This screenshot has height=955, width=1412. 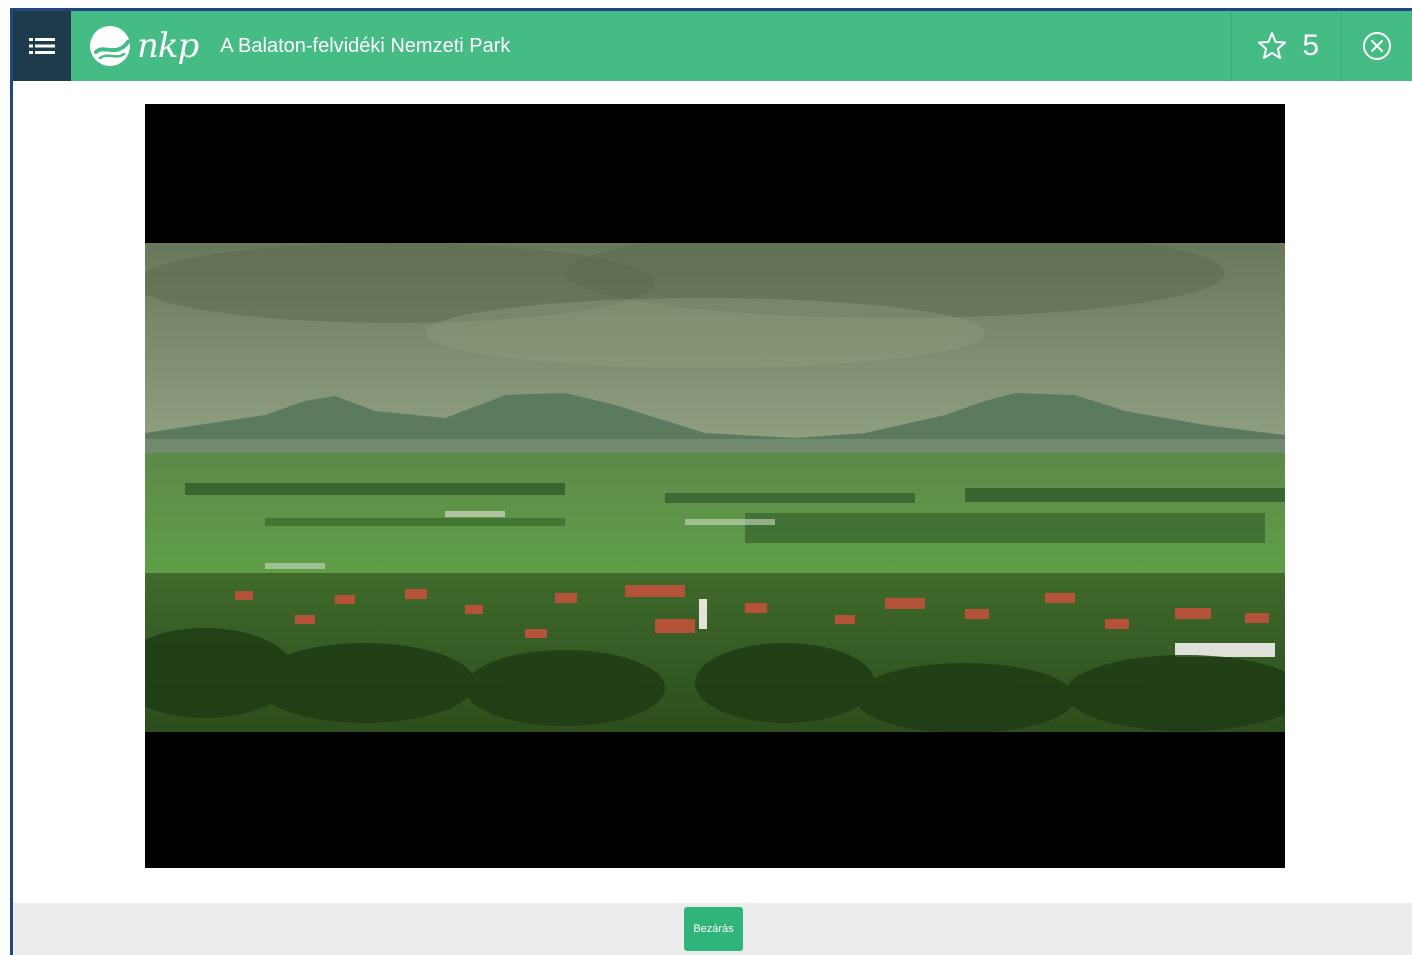 I want to click on list-icon, so click(x=42, y=46).